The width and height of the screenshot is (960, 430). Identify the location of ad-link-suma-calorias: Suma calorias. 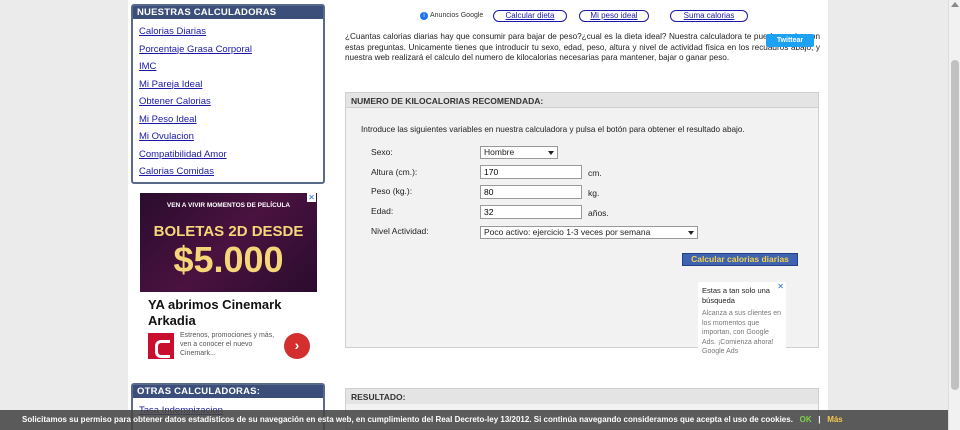
(709, 16).